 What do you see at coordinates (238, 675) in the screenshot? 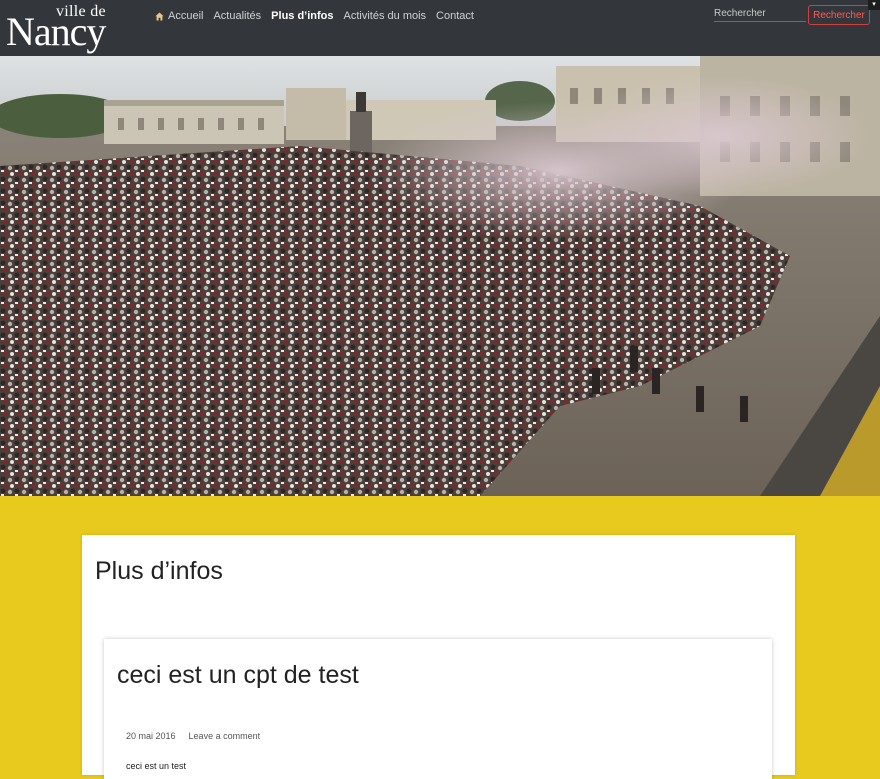
I see `post-title: ceci est un cpt de test` at bounding box center [238, 675].